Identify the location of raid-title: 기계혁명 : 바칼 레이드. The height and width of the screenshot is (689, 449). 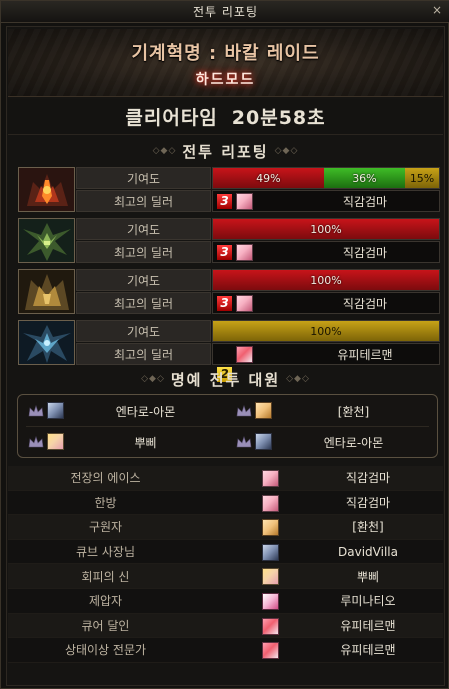
(225, 53).